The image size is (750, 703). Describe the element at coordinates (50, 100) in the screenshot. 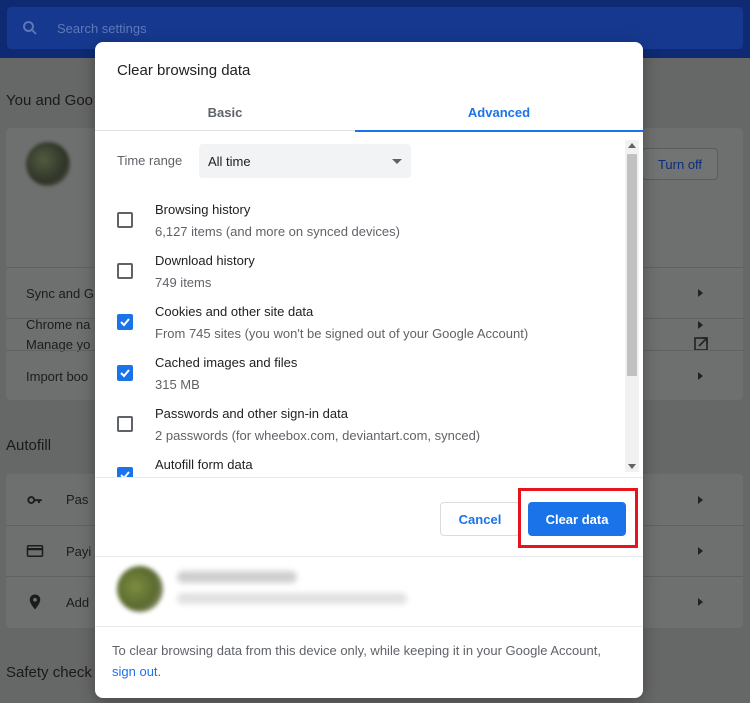

I see `section-heading-you: You and Goo` at that location.